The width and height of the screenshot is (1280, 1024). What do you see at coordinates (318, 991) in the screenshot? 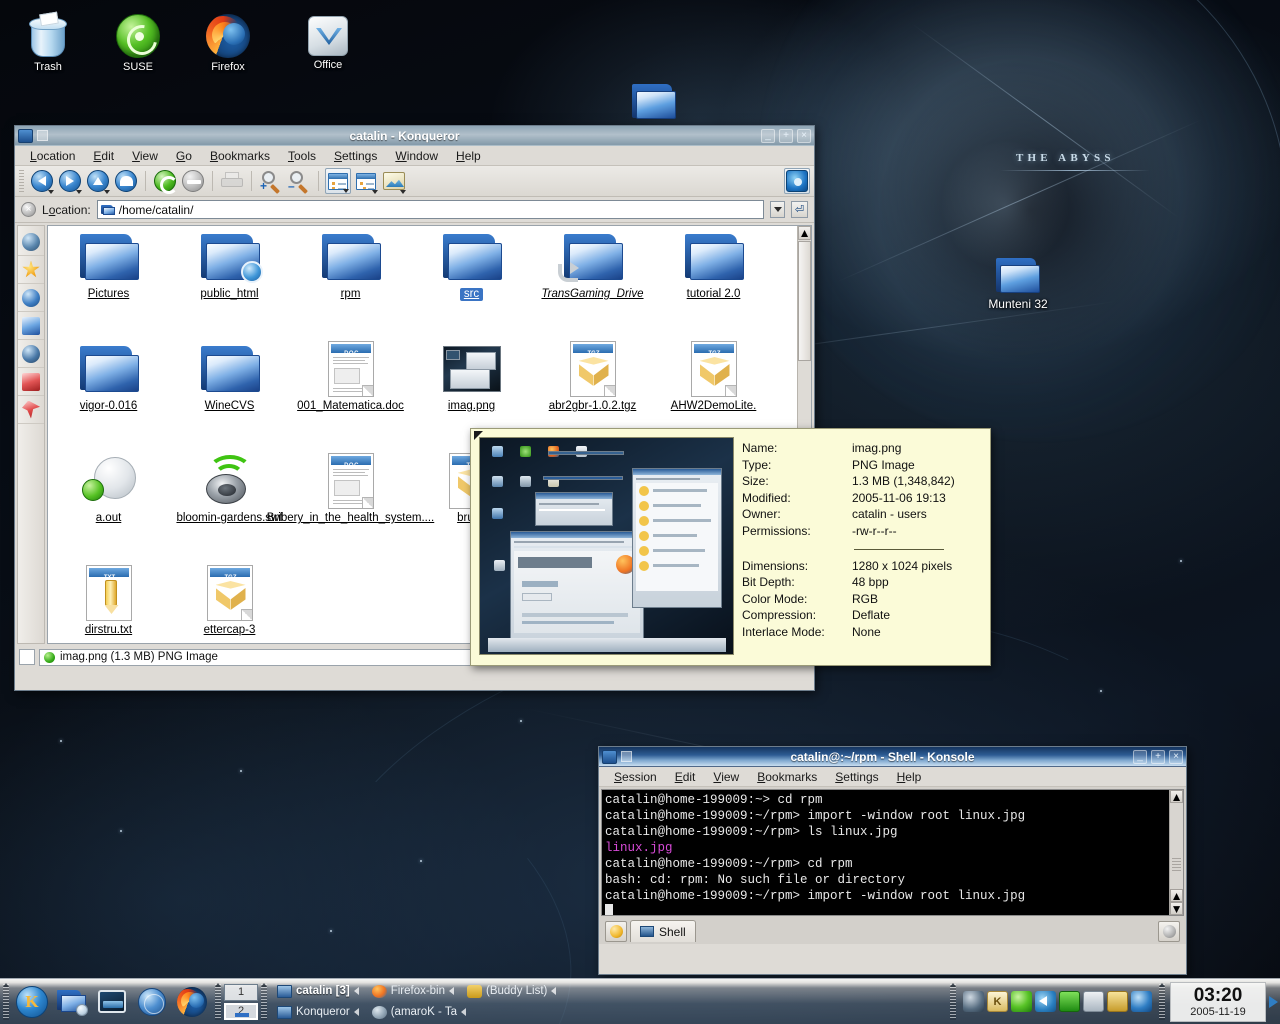
I see `taskbar-button: catalin [3]` at bounding box center [318, 991].